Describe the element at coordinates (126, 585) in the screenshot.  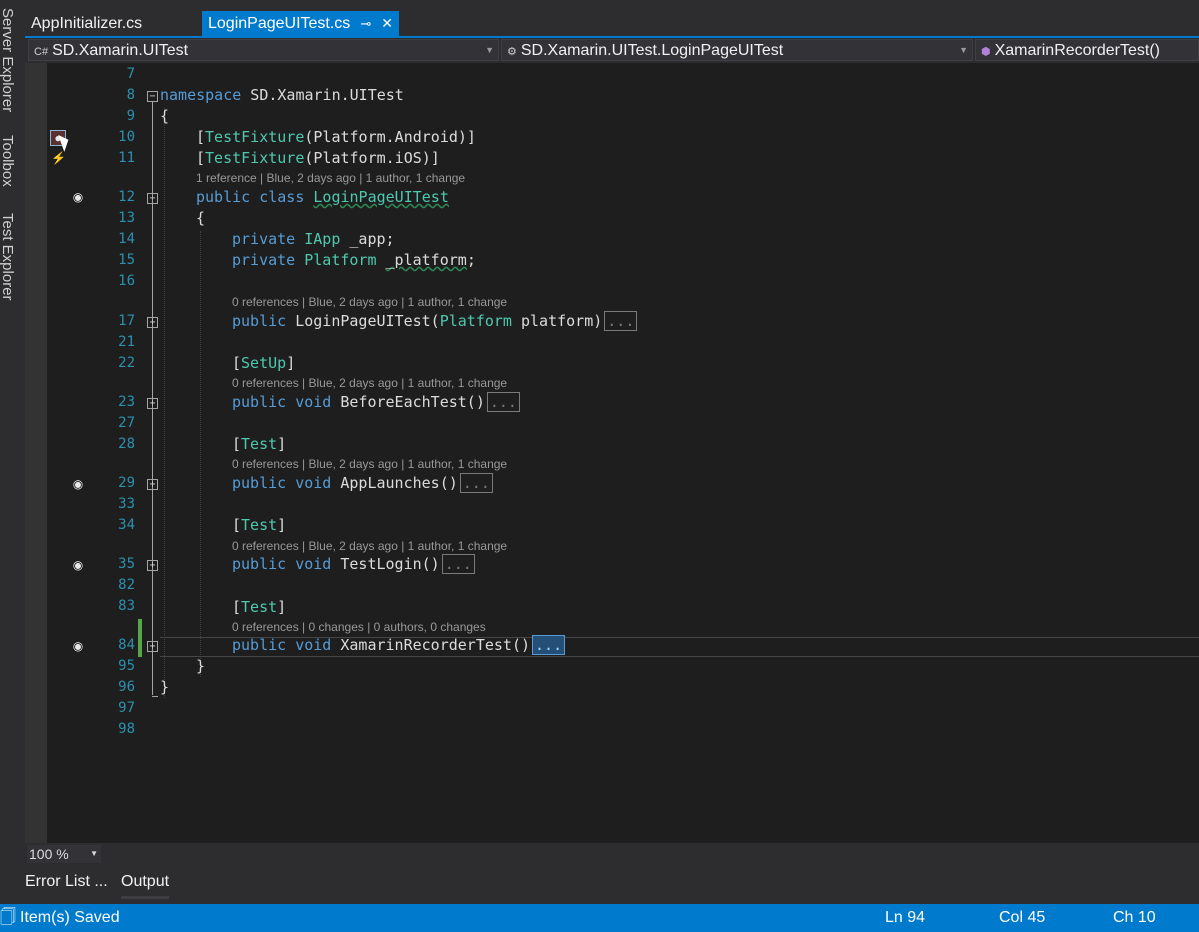
I see `line-number: 82` at that location.